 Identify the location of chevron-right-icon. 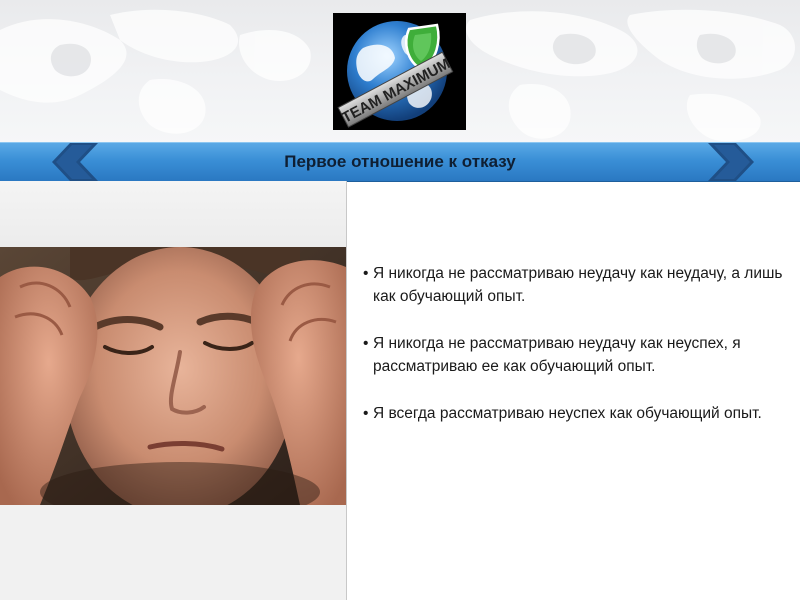
(731, 162).